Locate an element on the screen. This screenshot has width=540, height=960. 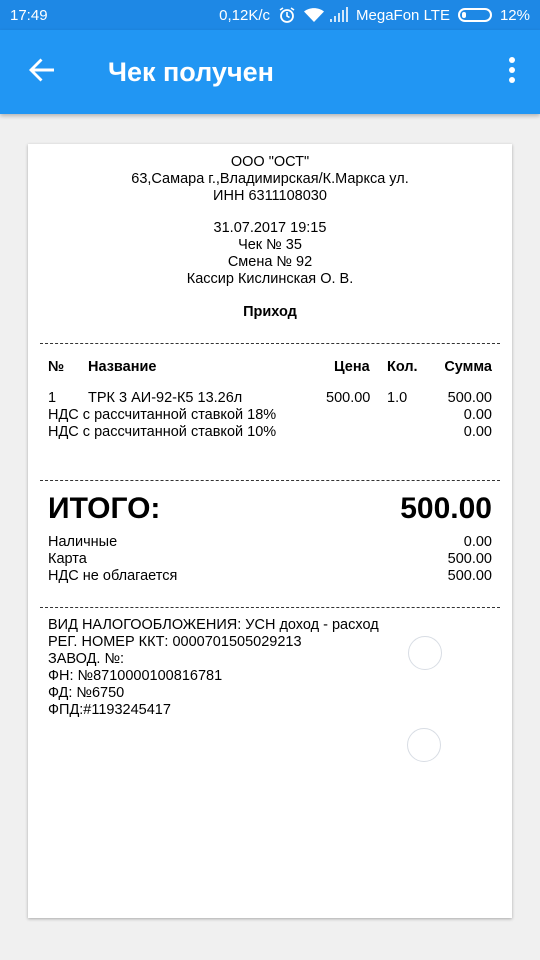
wifi-icon is located at coordinates (314, 15).